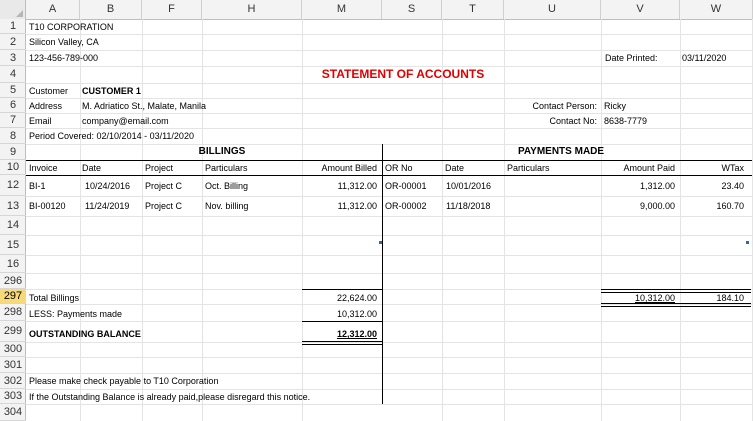  Describe the element at coordinates (403, 74) in the screenshot. I see `statement-title: STATEMENT OF ACCOUNTS` at that location.